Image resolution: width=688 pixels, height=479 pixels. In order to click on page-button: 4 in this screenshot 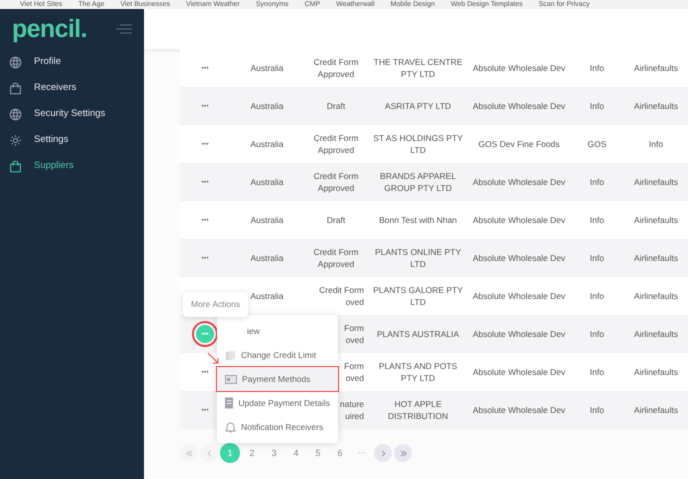, I will do `click(296, 453)`.